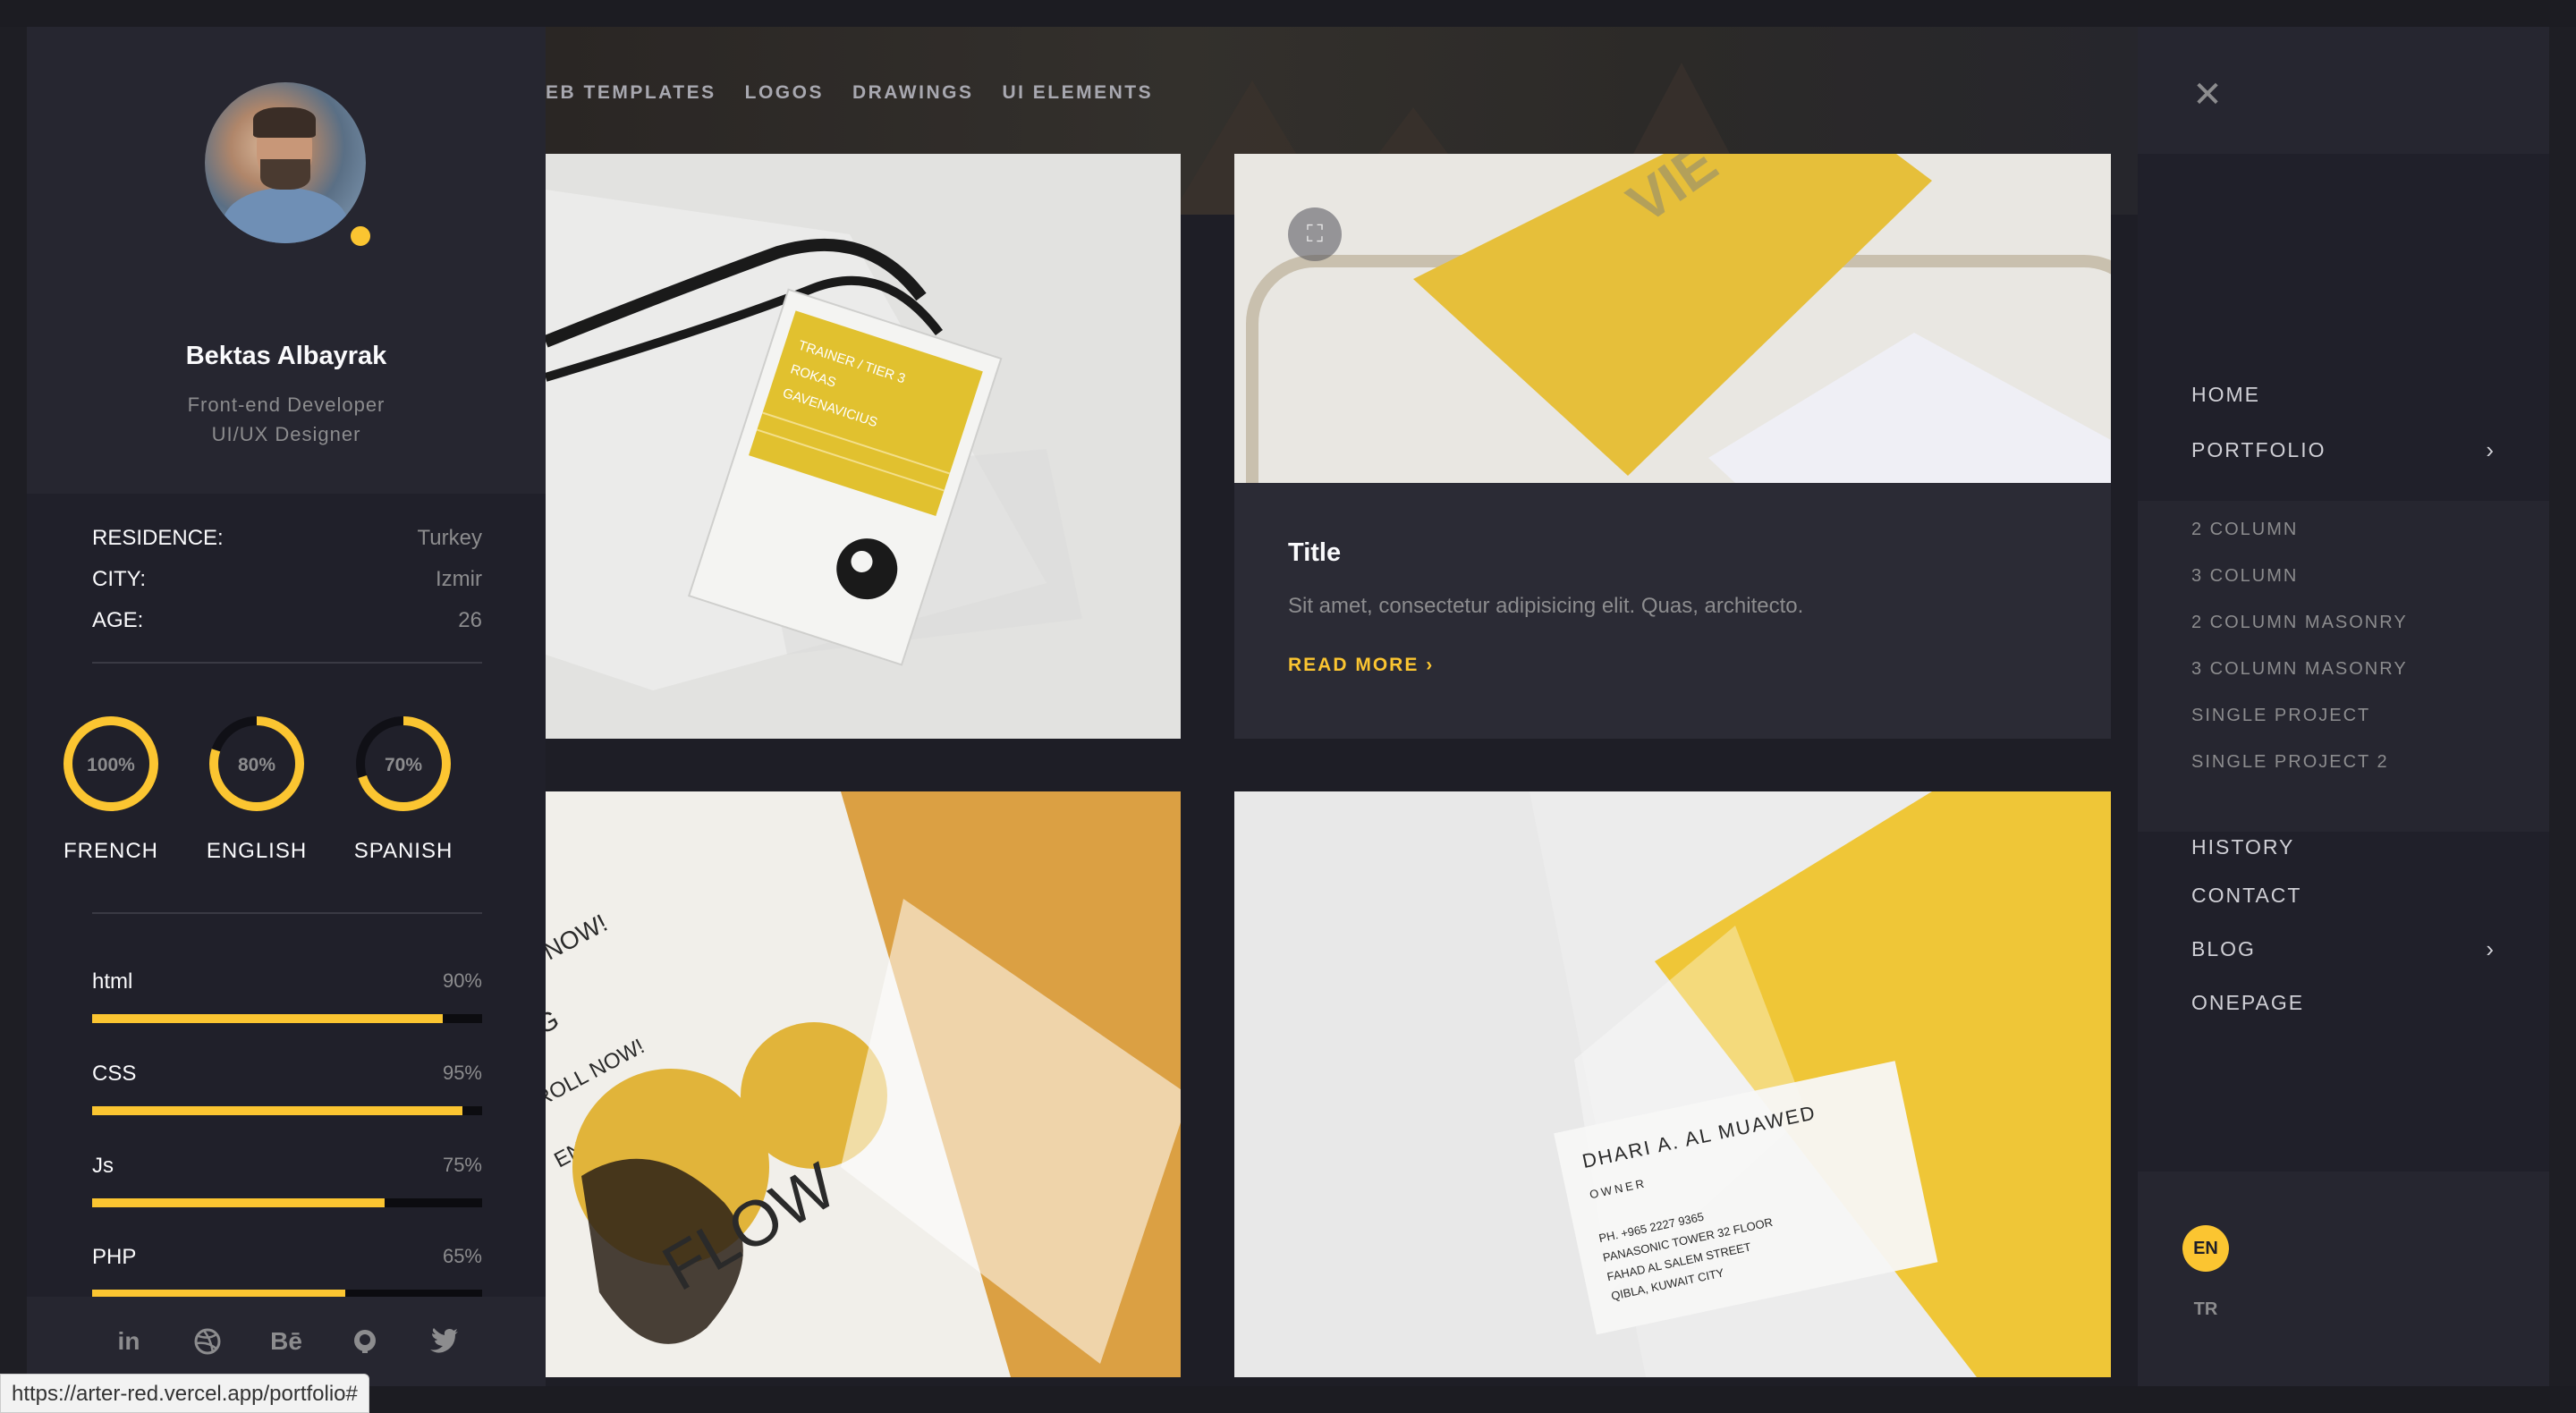  Describe the element at coordinates (2244, 576) in the screenshot. I see `submenu-item-3-column: 3 COLUMN` at that location.